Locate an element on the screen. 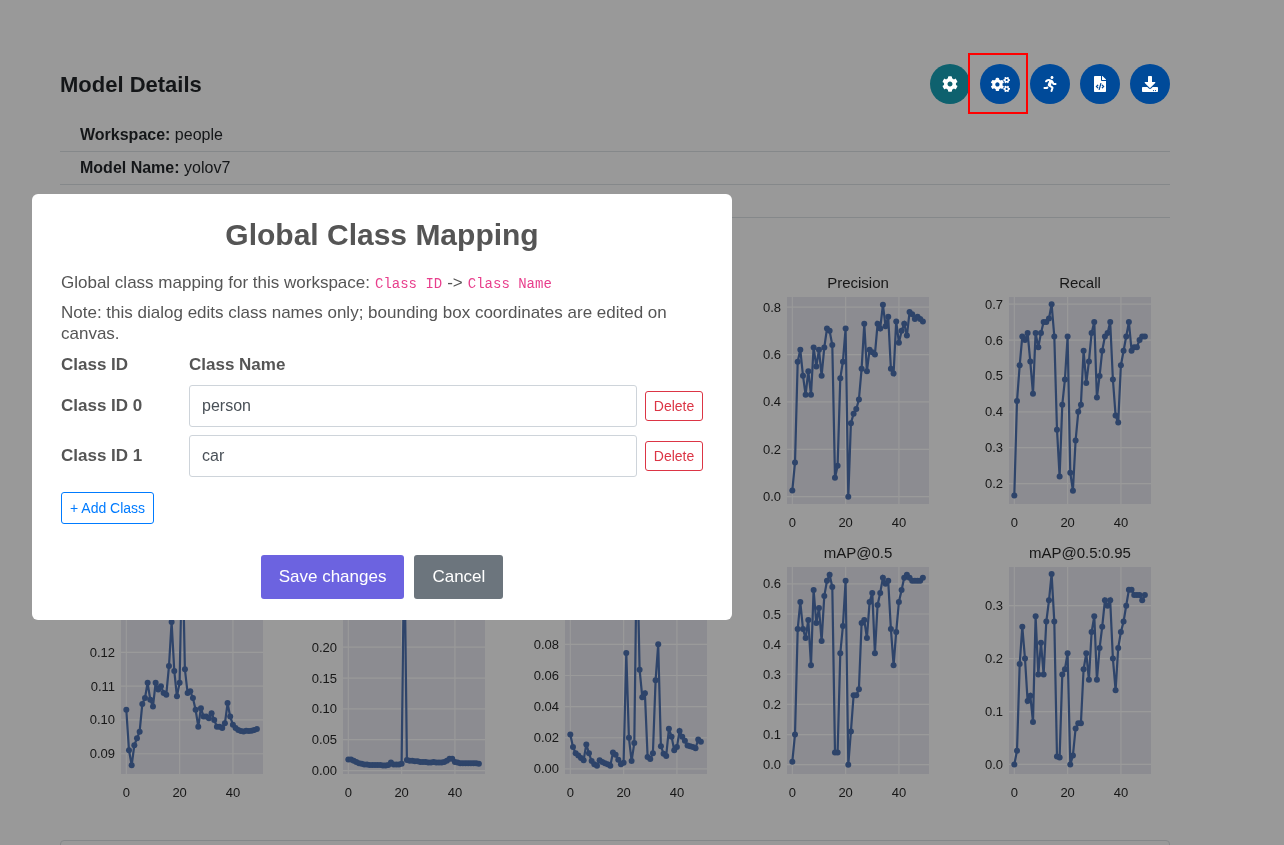 The width and height of the screenshot is (1284, 845). column-header: Class Name is located at coordinates (237, 365).